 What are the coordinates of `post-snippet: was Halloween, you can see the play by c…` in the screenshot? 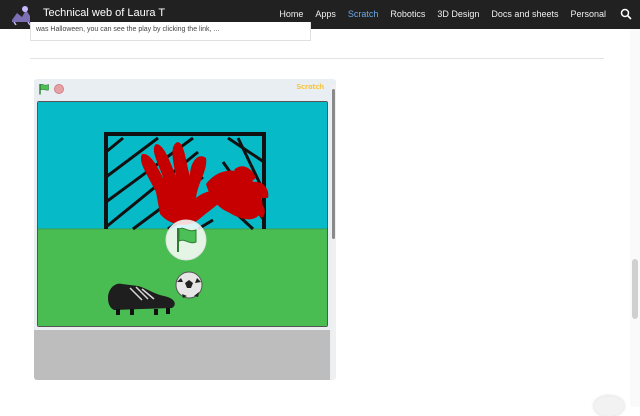 It's located at (128, 29).